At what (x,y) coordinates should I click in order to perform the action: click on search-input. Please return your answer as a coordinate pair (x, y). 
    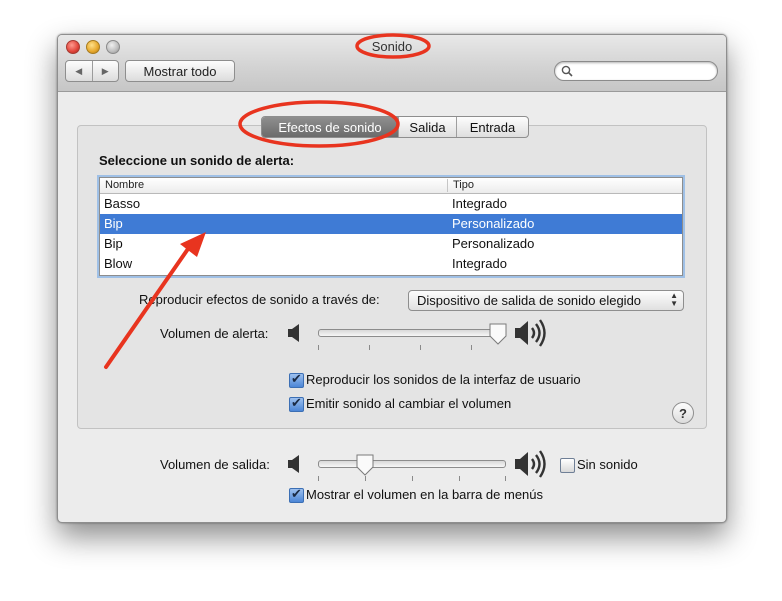
    Looking at the image, I should click on (645, 71).